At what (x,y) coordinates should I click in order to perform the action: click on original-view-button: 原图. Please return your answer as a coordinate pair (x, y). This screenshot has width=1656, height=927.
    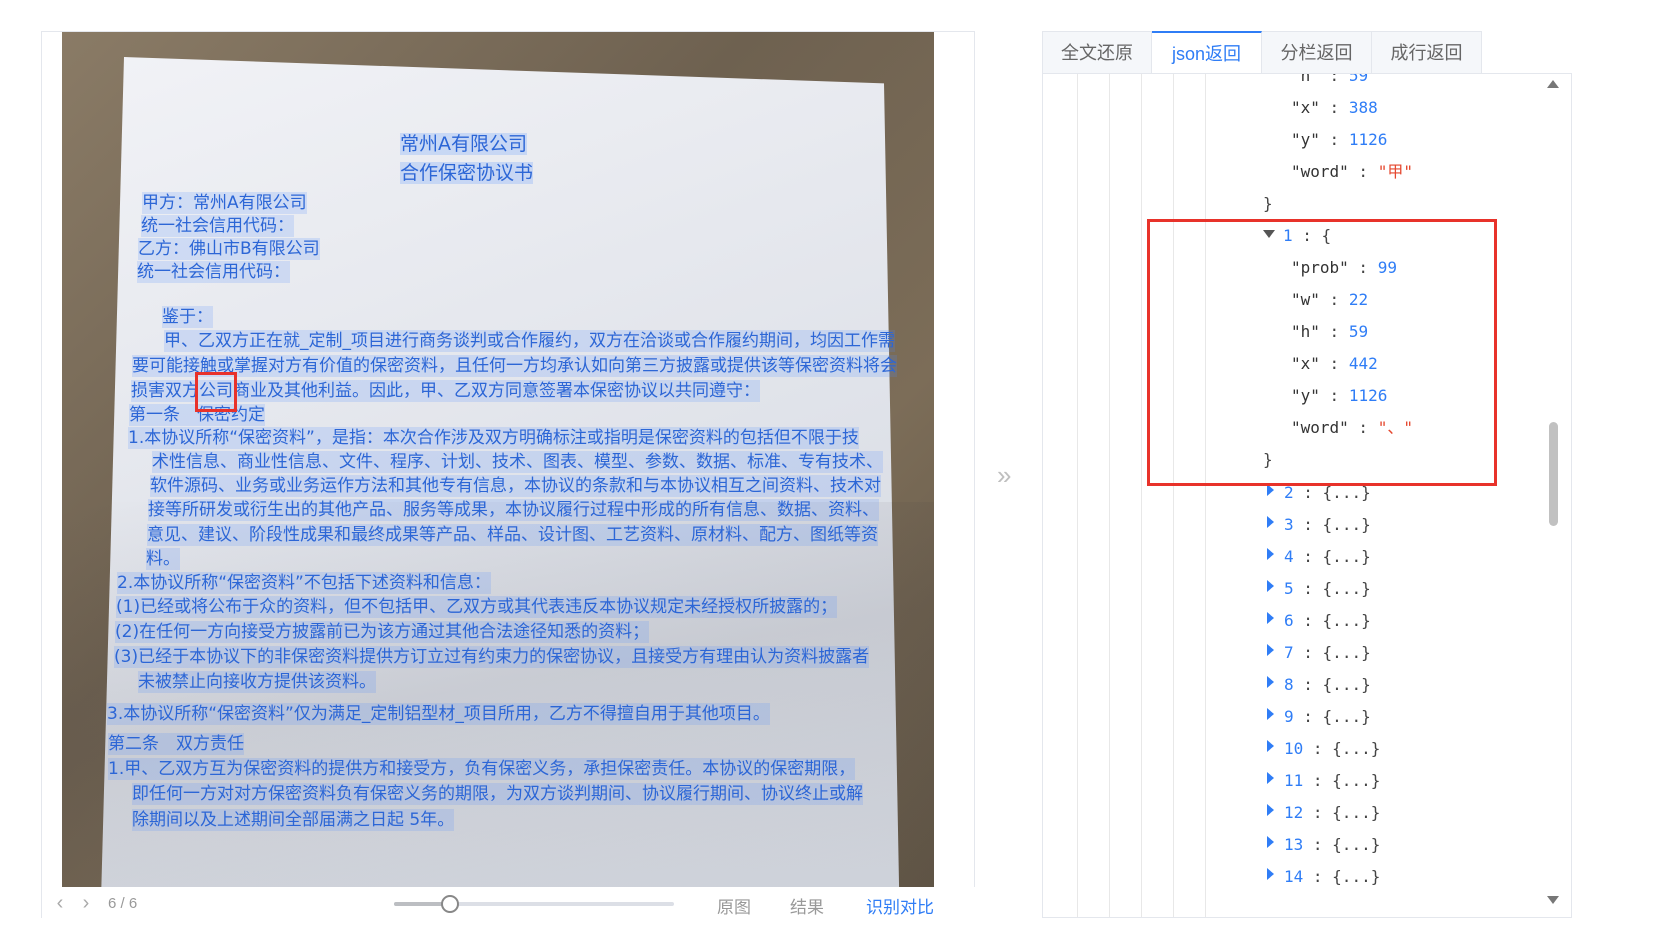
    Looking at the image, I should click on (734, 905).